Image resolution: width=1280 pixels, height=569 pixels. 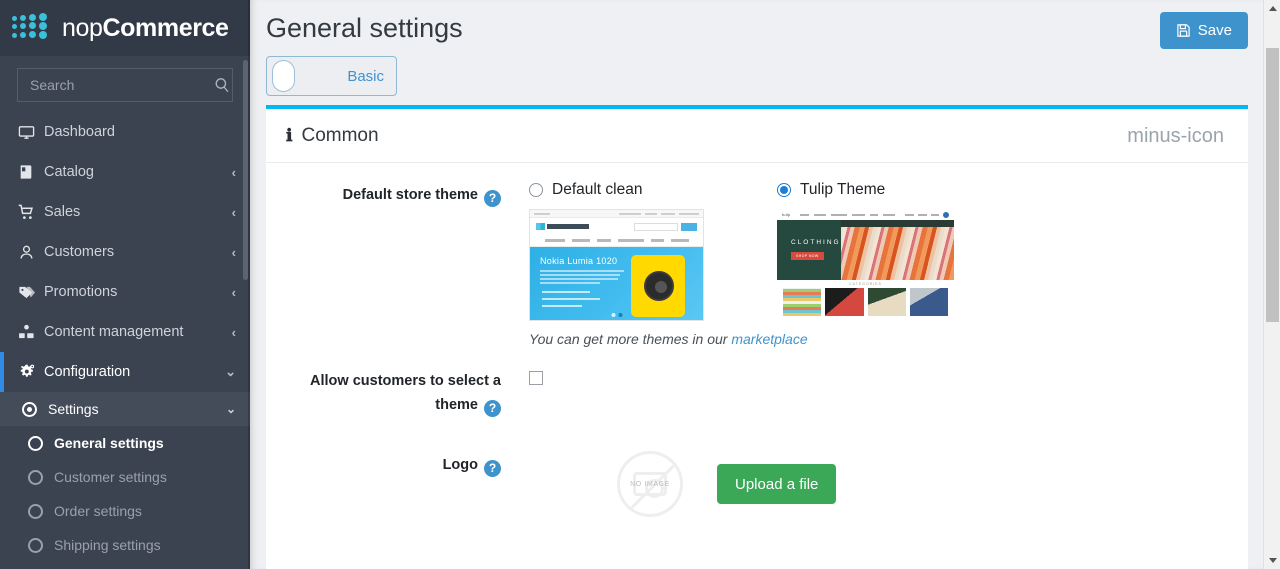 What do you see at coordinates (1183, 30) in the screenshot?
I see `floppy-disk-icon` at bounding box center [1183, 30].